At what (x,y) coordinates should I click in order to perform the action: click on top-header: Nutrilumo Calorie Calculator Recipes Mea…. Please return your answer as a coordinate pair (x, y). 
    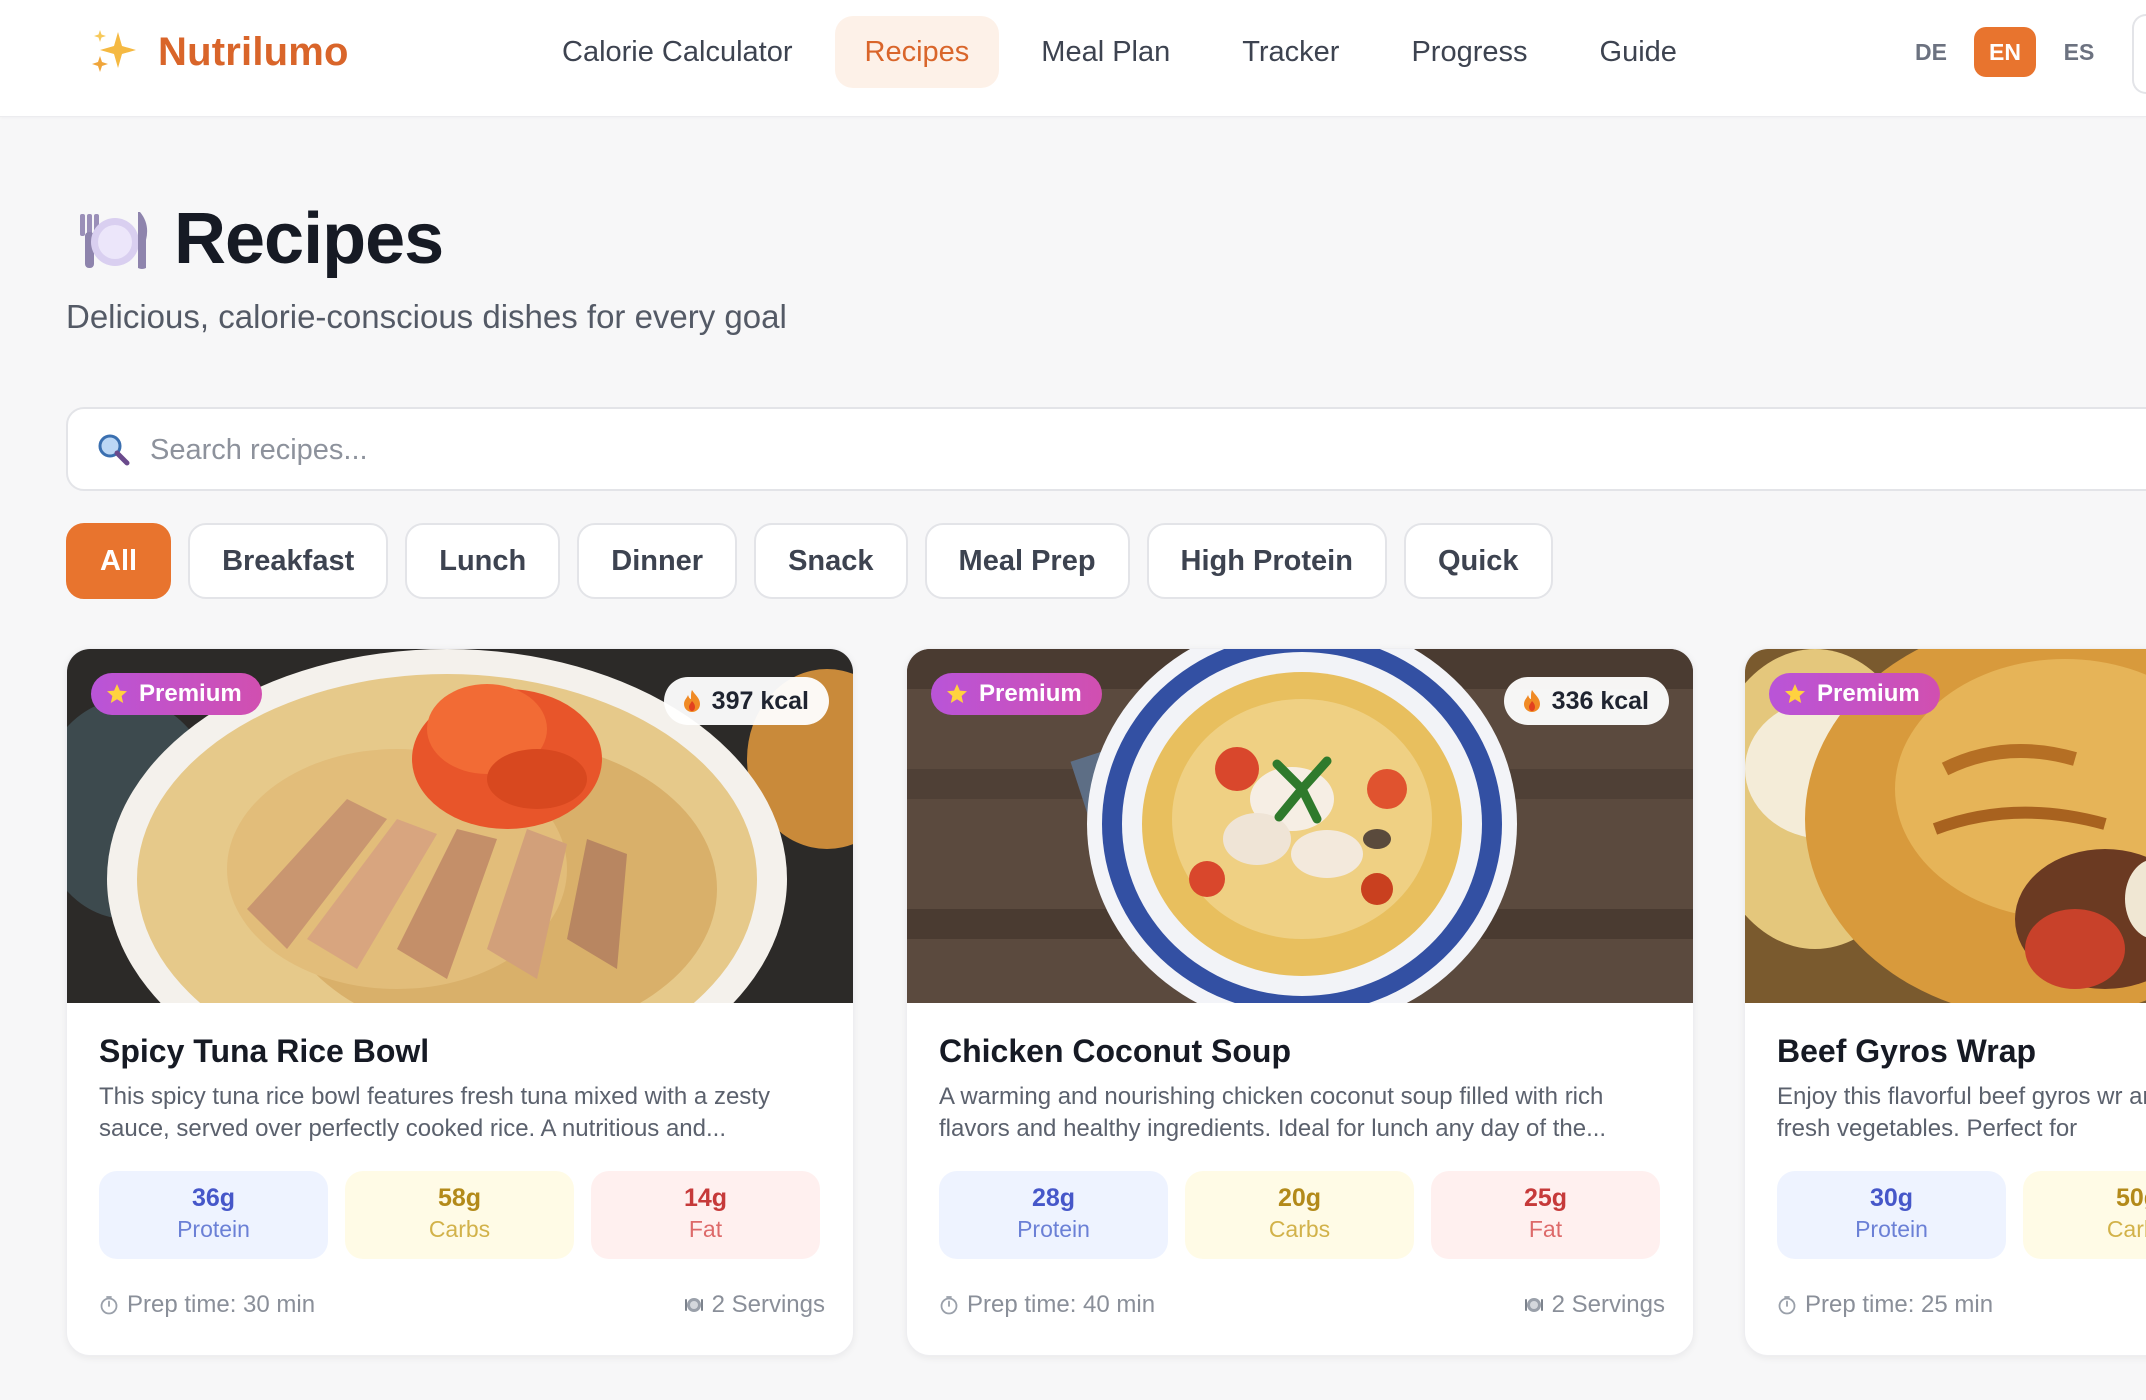
    Looking at the image, I should click on (1073, 58).